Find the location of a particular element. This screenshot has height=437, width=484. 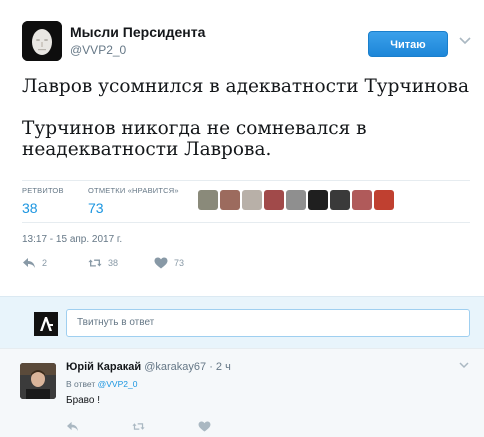

author-avatar is located at coordinates (42, 41).